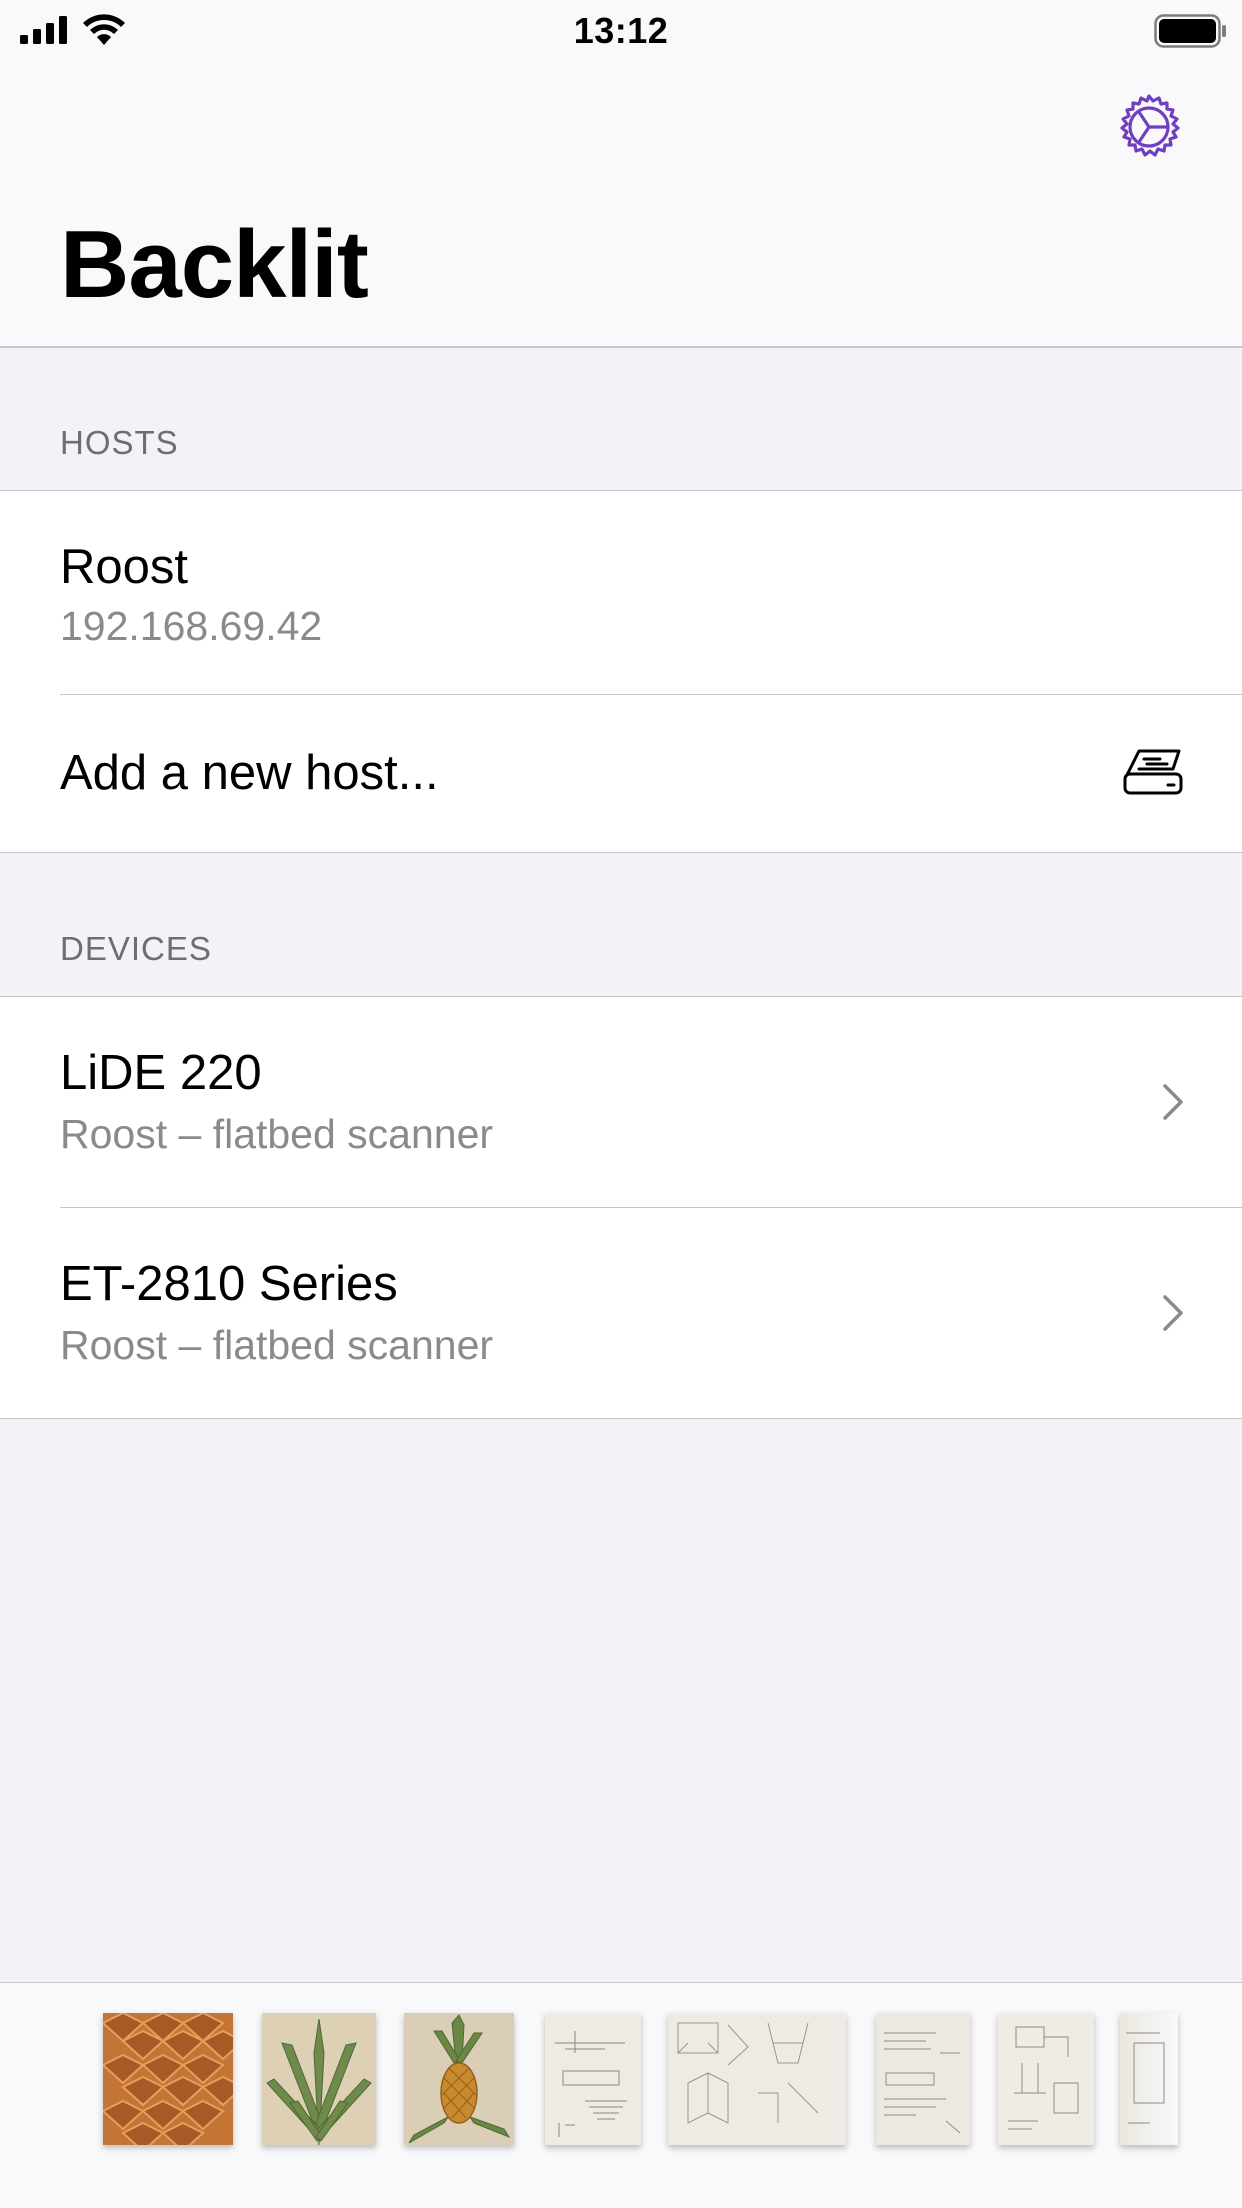 The height and width of the screenshot is (2208, 1242). Describe the element at coordinates (214, 264) in the screenshot. I see `page-title: Backlit` at that location.